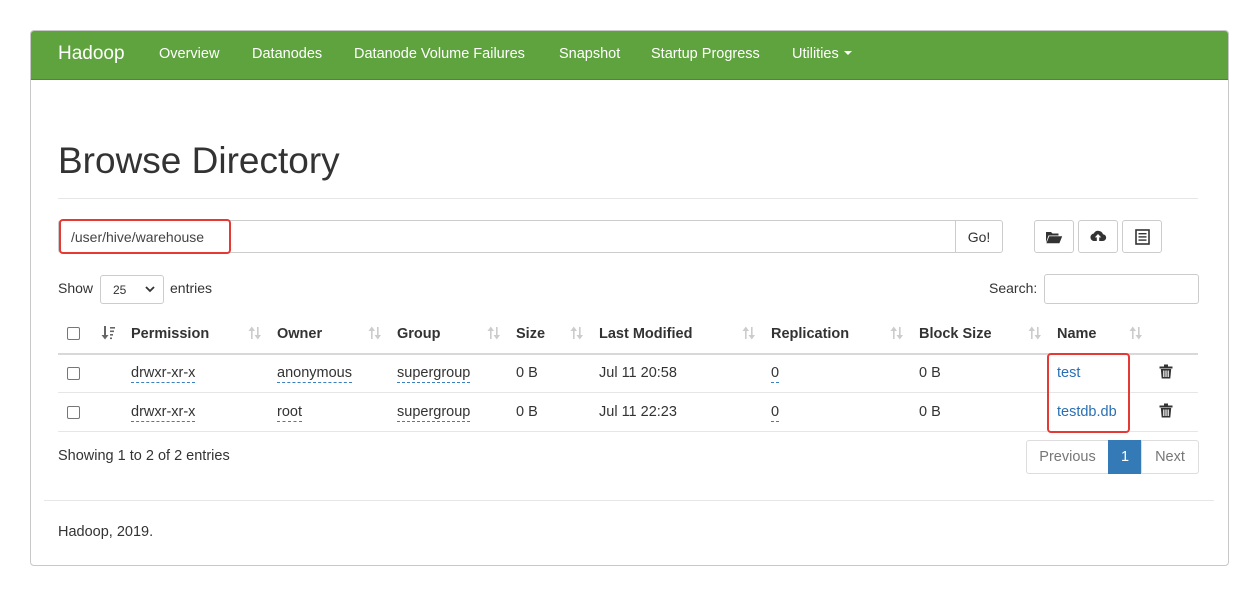  Describe the element at coordinates (439, 54) in the screenshot. I see `nav-datanode-volume-failures: Datanode Volume Failures` at that location.